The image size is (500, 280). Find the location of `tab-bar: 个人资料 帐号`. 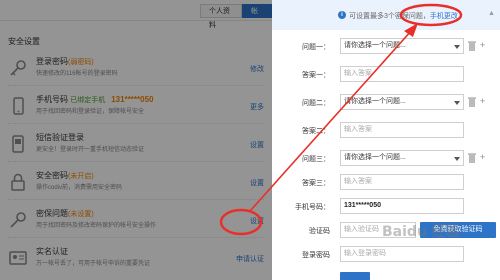

tab-bar: 个人资料 帐号 is located at coordinates (236, 16).